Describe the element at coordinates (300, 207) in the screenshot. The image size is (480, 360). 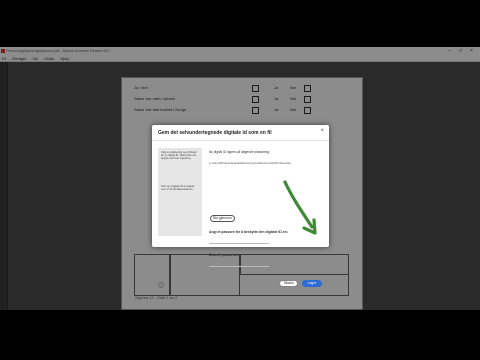
I see `tutorial-arrow` at that location.